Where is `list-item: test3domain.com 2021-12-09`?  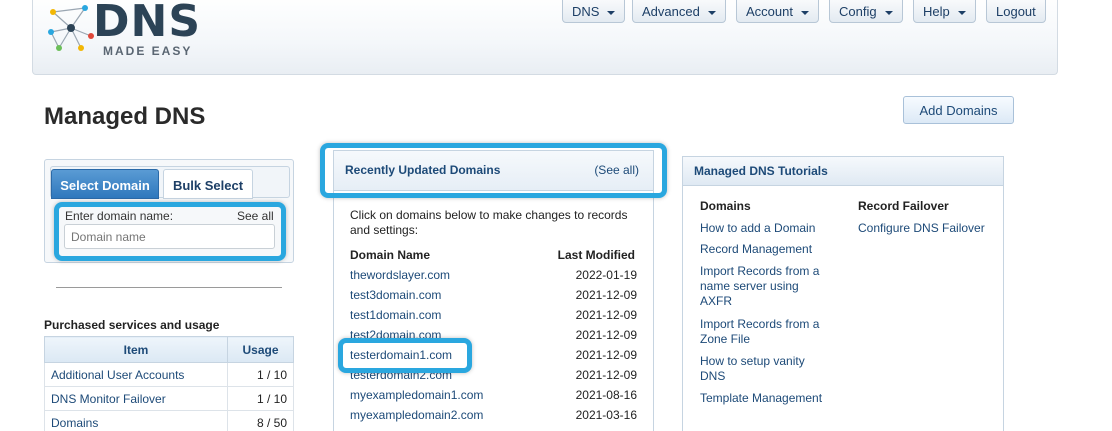
list-item: test3domain.com 2021-12-09 is located at coordinates (493, 297).